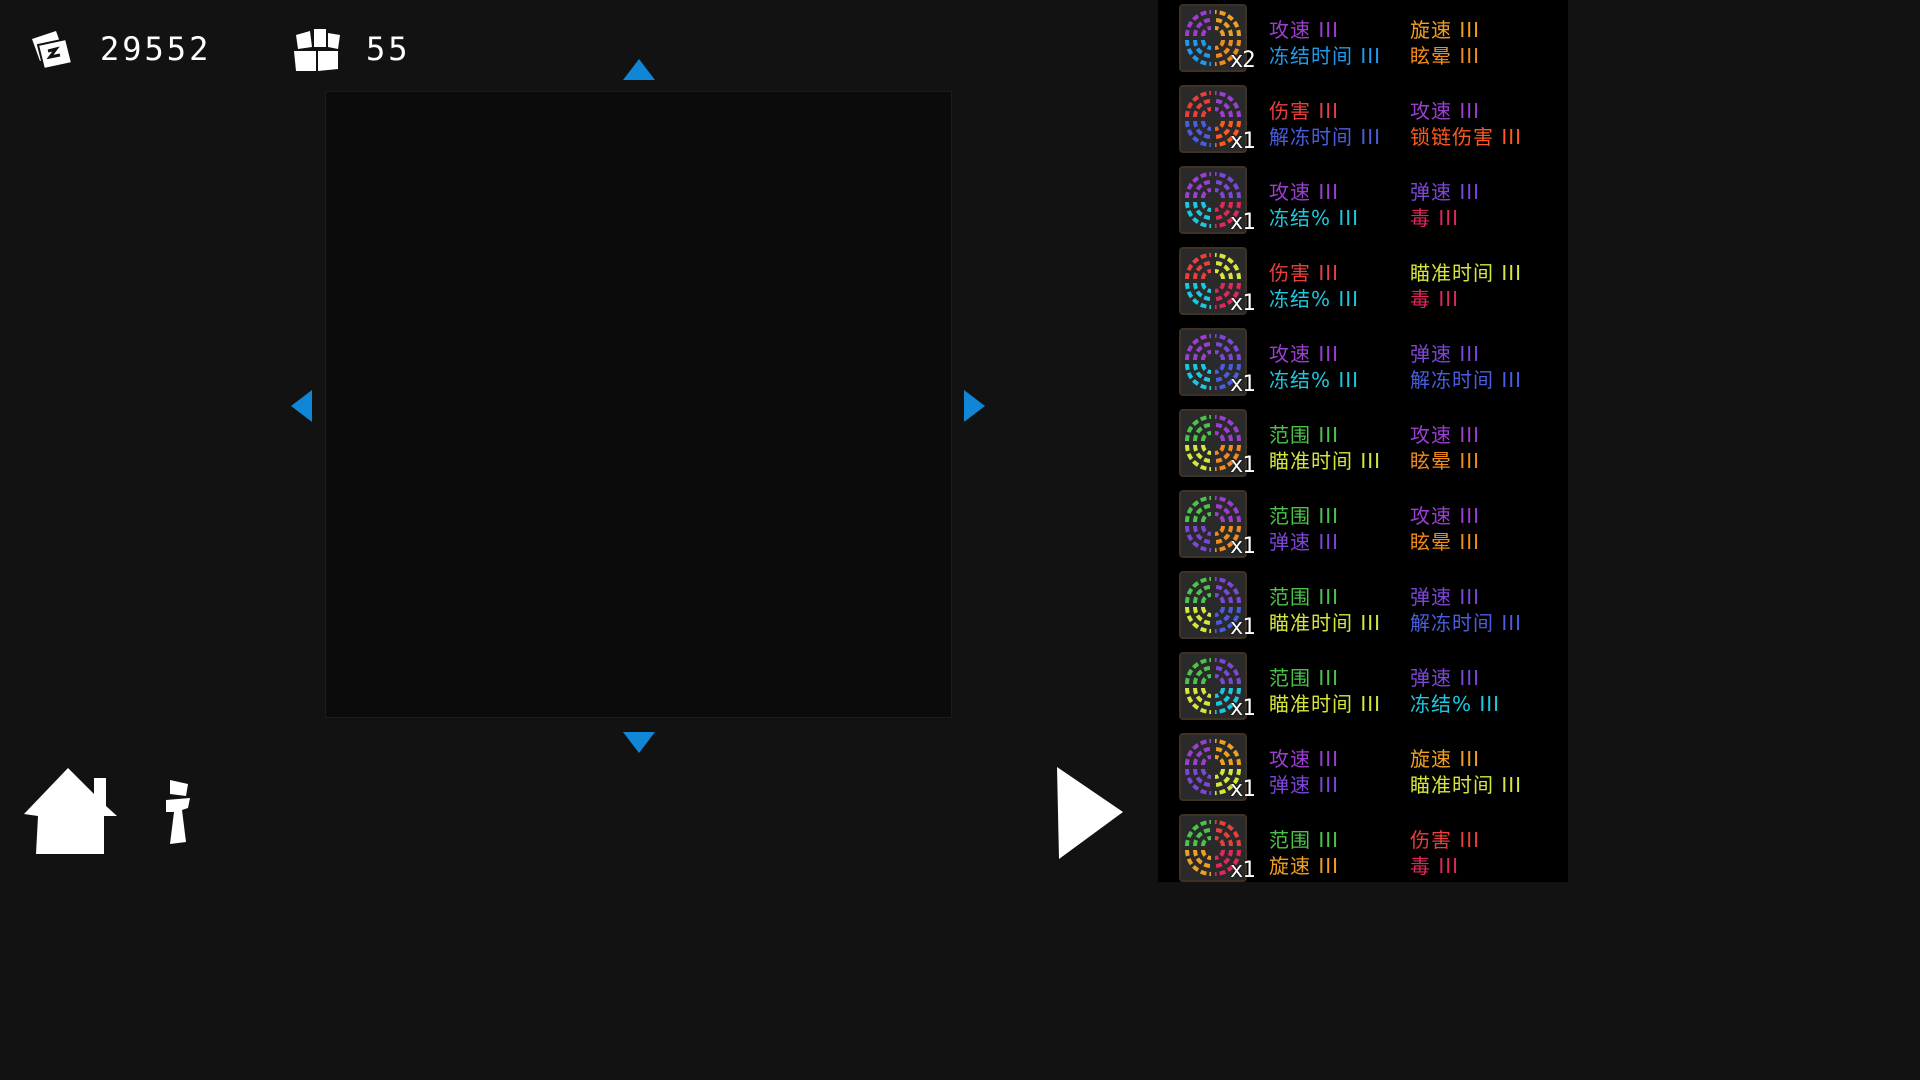 This screenshot has height=1080, width=1920. Describe the element at coordinates (301, 406) in the screenshot. I see `scroll-left-arrow` at that location.